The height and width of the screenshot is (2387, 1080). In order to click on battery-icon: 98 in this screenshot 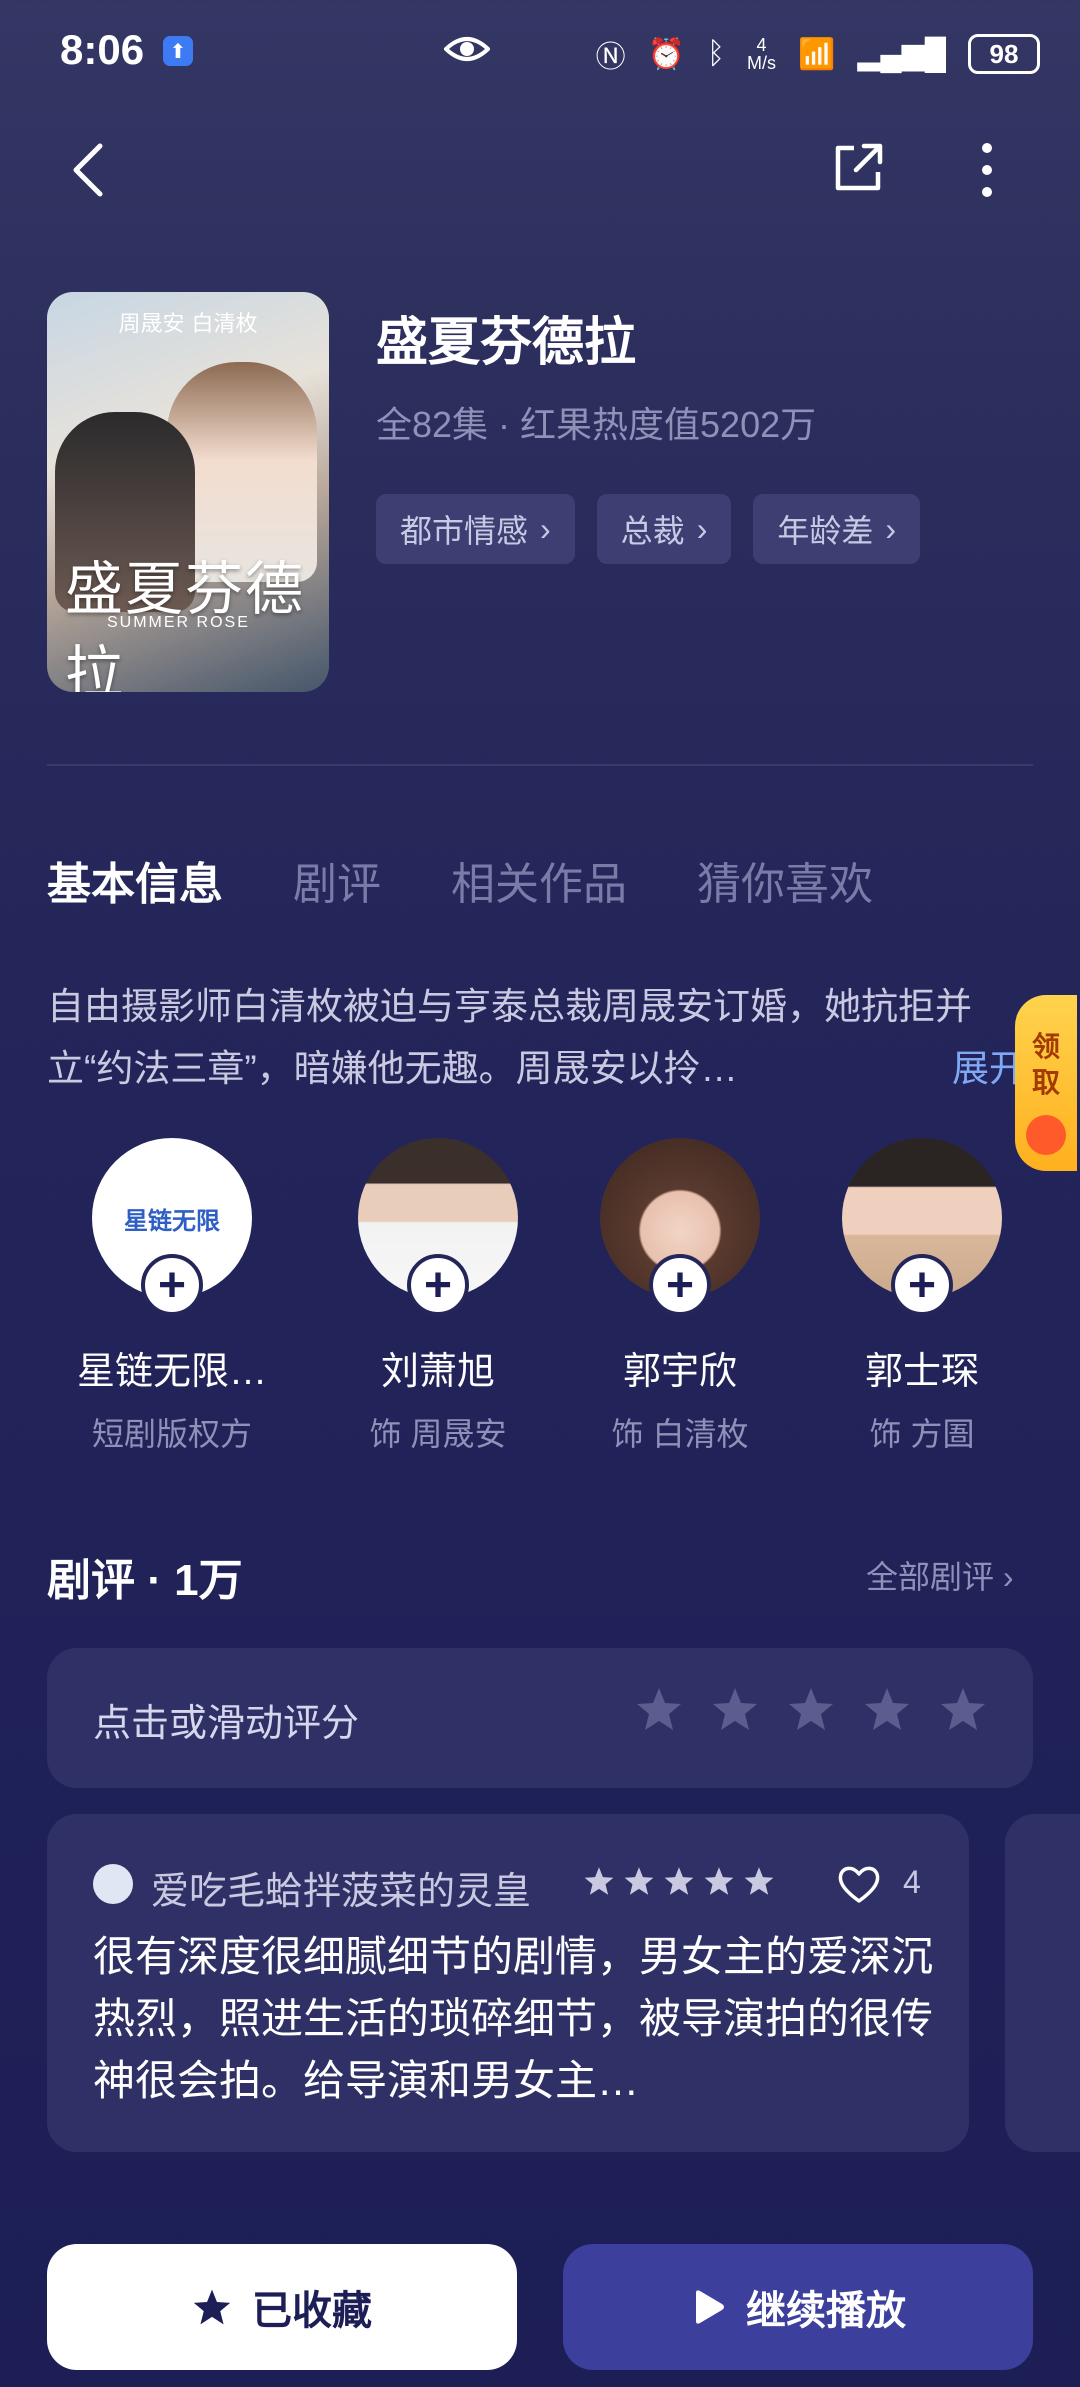, I will do `click(1004, 54)`.